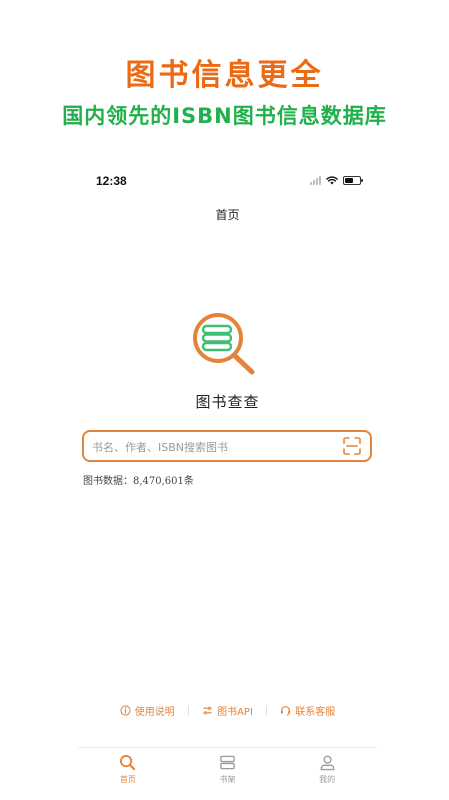 The height and width of the screenshot is (800, 449). Describe the element at coordinates (315, 712) in the screenshot. I see `customer-service-label: 联系客服` at that location.